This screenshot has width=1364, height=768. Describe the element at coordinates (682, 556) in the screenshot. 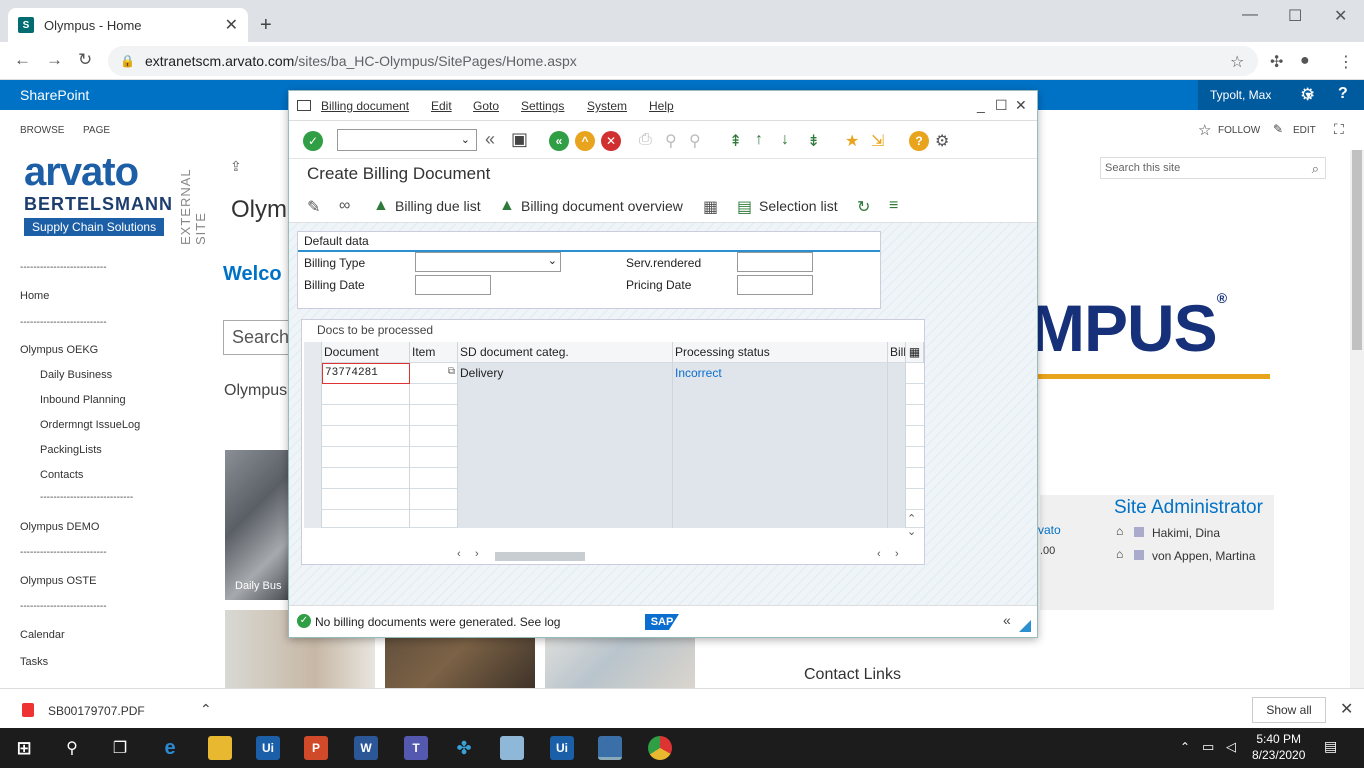

I see `table-horizontal-scroll: ‹ › ‹ ›` at that location.